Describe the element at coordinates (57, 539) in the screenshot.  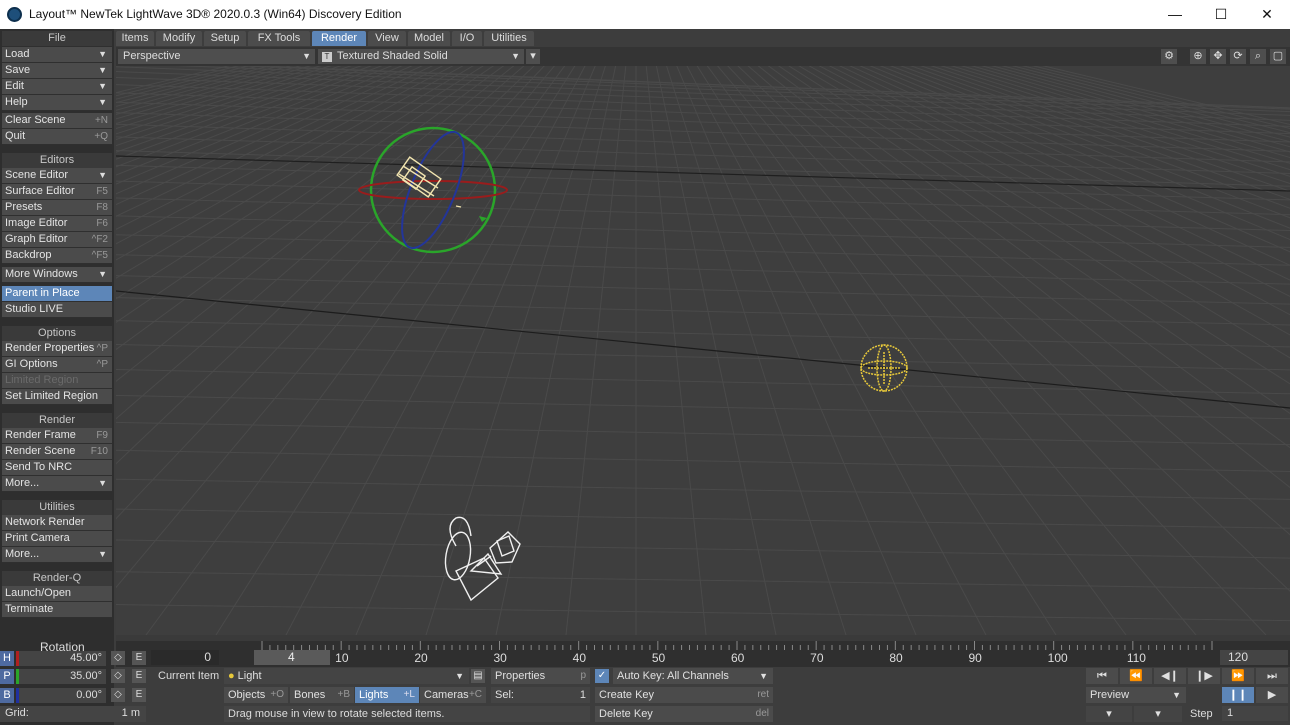
I see `print-camera-button: Print Camera` at that location.